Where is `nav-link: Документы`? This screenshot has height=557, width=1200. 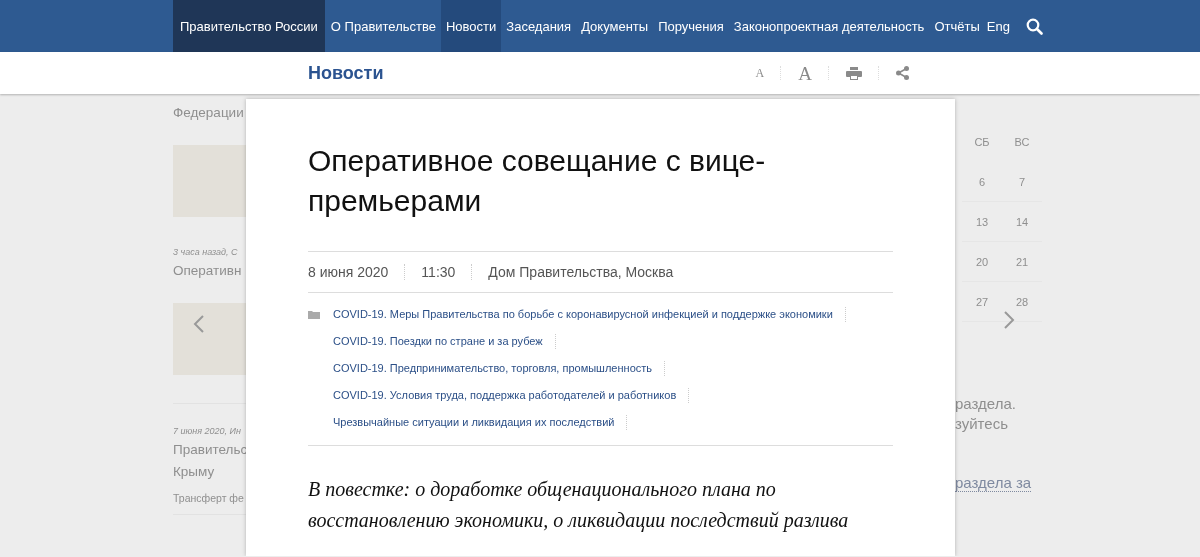
nav-link: Документы is located at coordinates (615, 26).